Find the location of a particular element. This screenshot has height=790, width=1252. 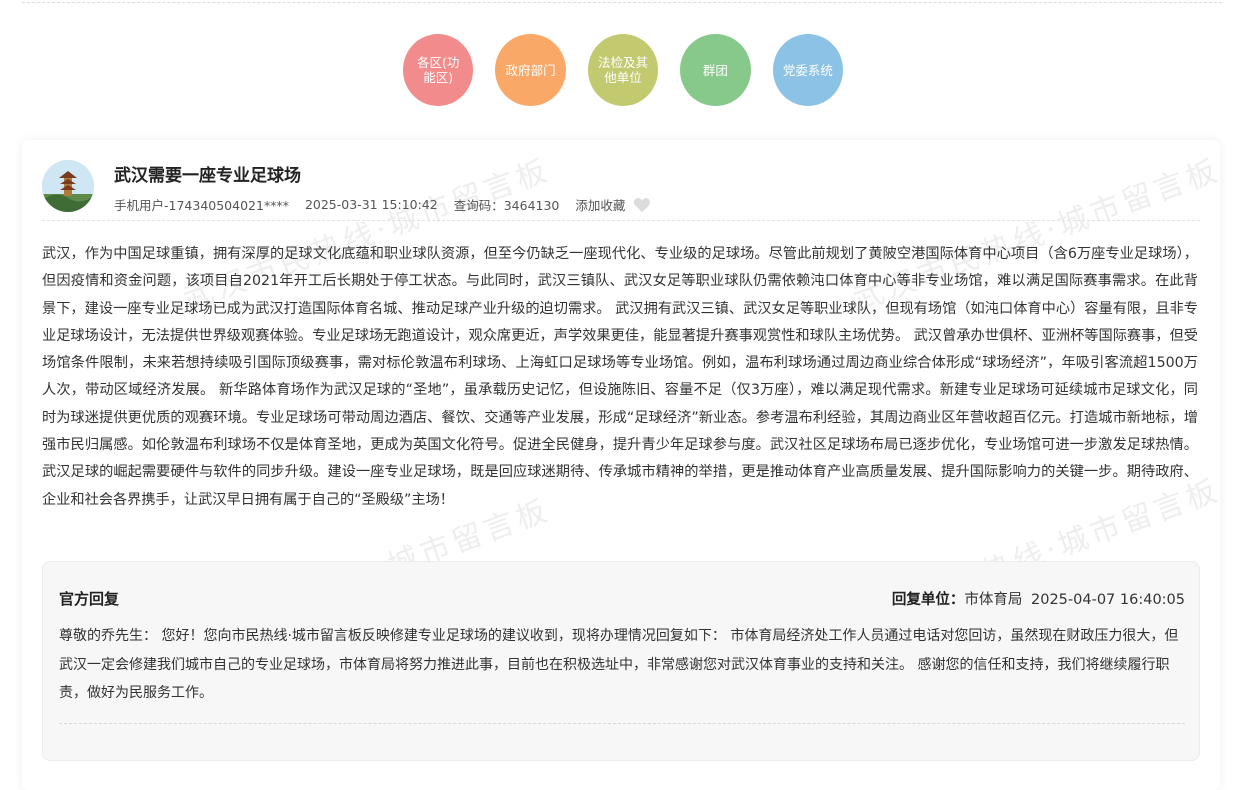

header-divider is located at coordinates (621, 220).